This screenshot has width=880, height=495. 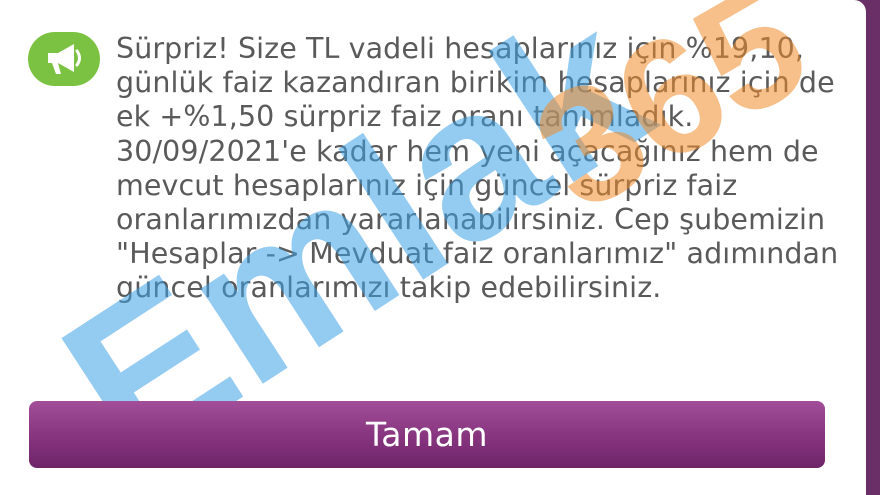 I want to click on ok-button: Tamam, so click(x=427, y=434).